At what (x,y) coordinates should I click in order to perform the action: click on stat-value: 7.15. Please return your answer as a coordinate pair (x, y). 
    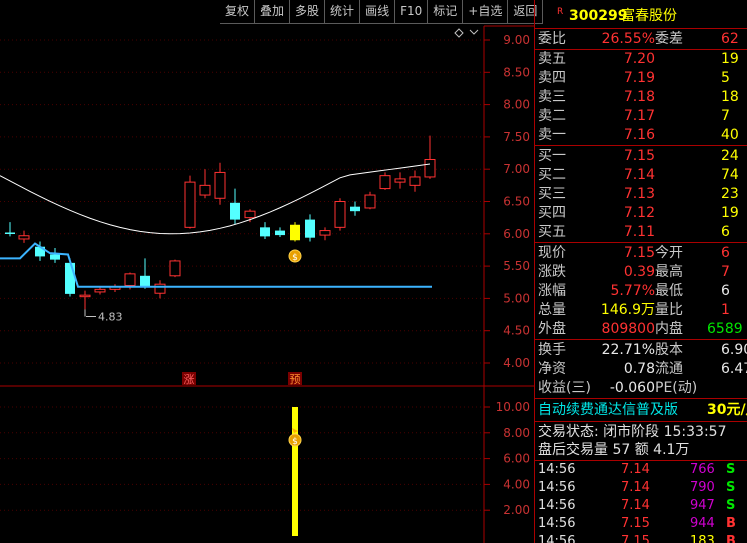
    Looking at the image, I should click on (639, 253).